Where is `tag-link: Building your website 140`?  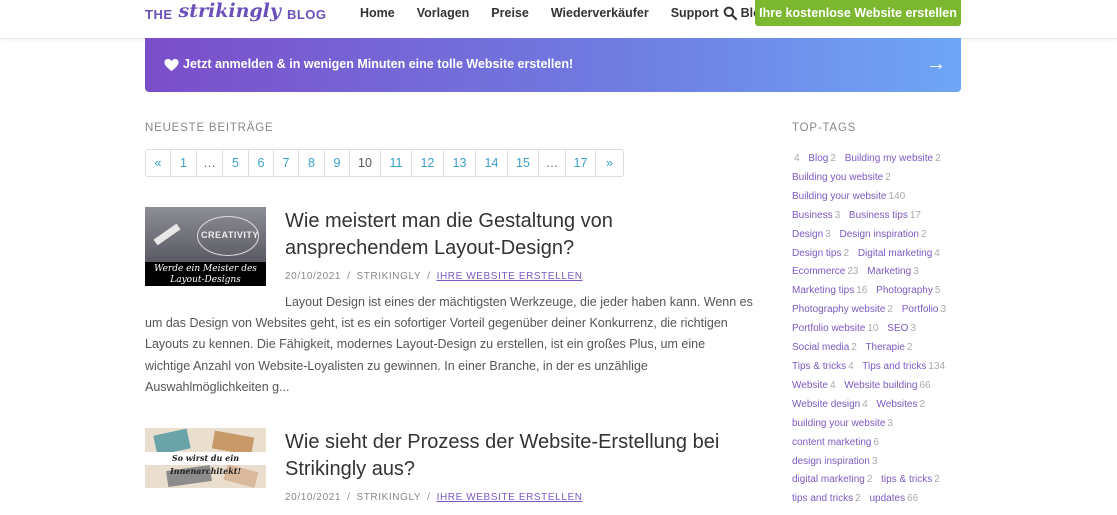
tag-link: Building your website 140 is located at coordinates (848, 196).